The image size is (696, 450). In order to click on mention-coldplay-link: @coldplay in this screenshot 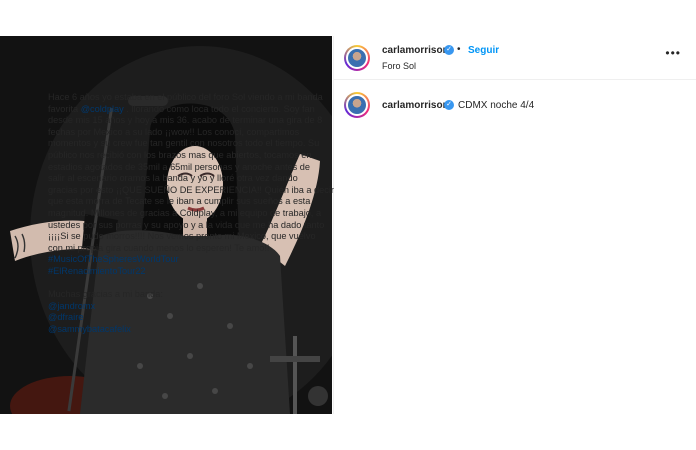, I will do `click(102, 109)`.